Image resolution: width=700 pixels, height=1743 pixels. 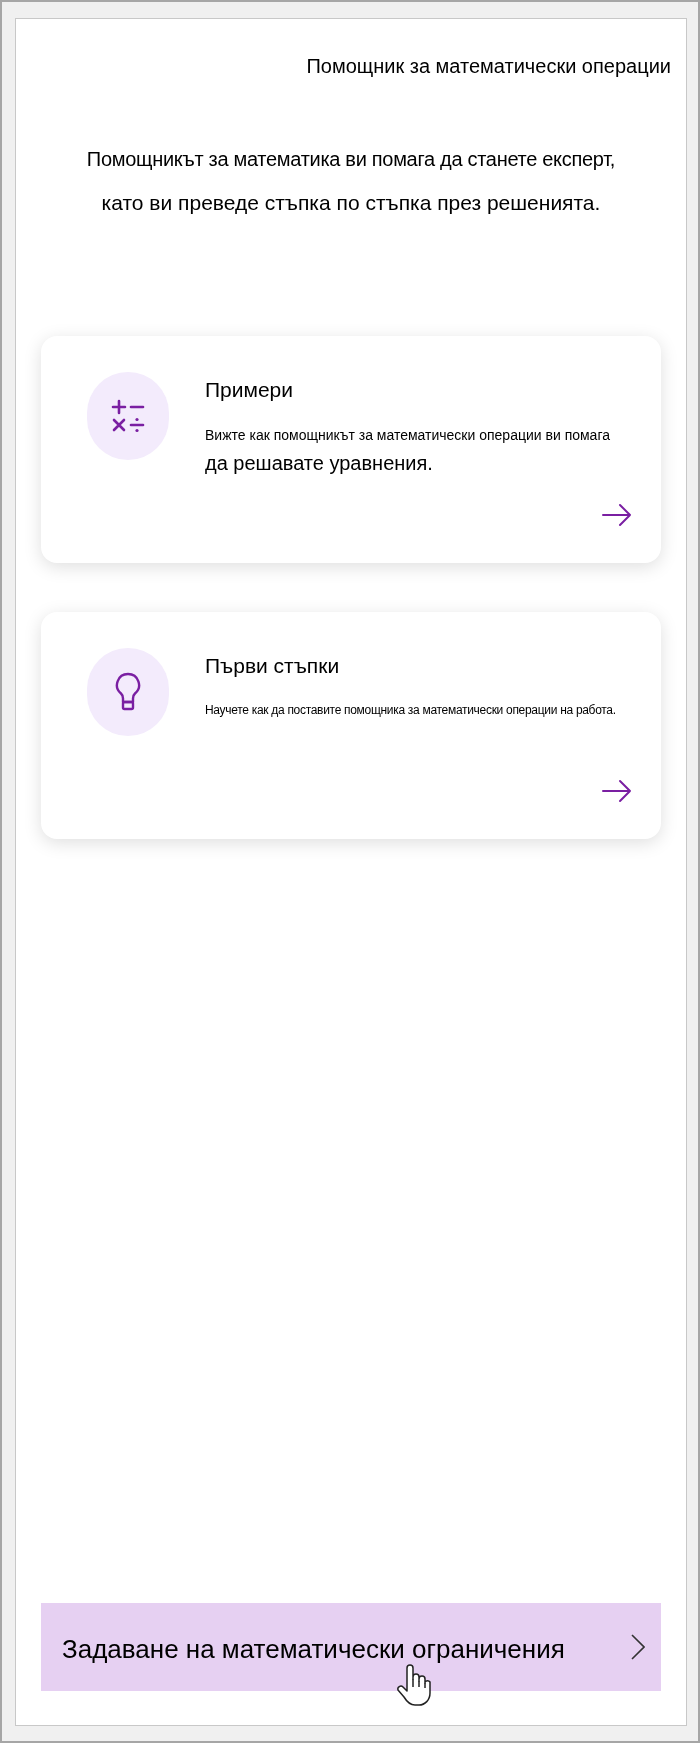 I want to click on card-title: Първи стъпки, so click(x=273, y=666).